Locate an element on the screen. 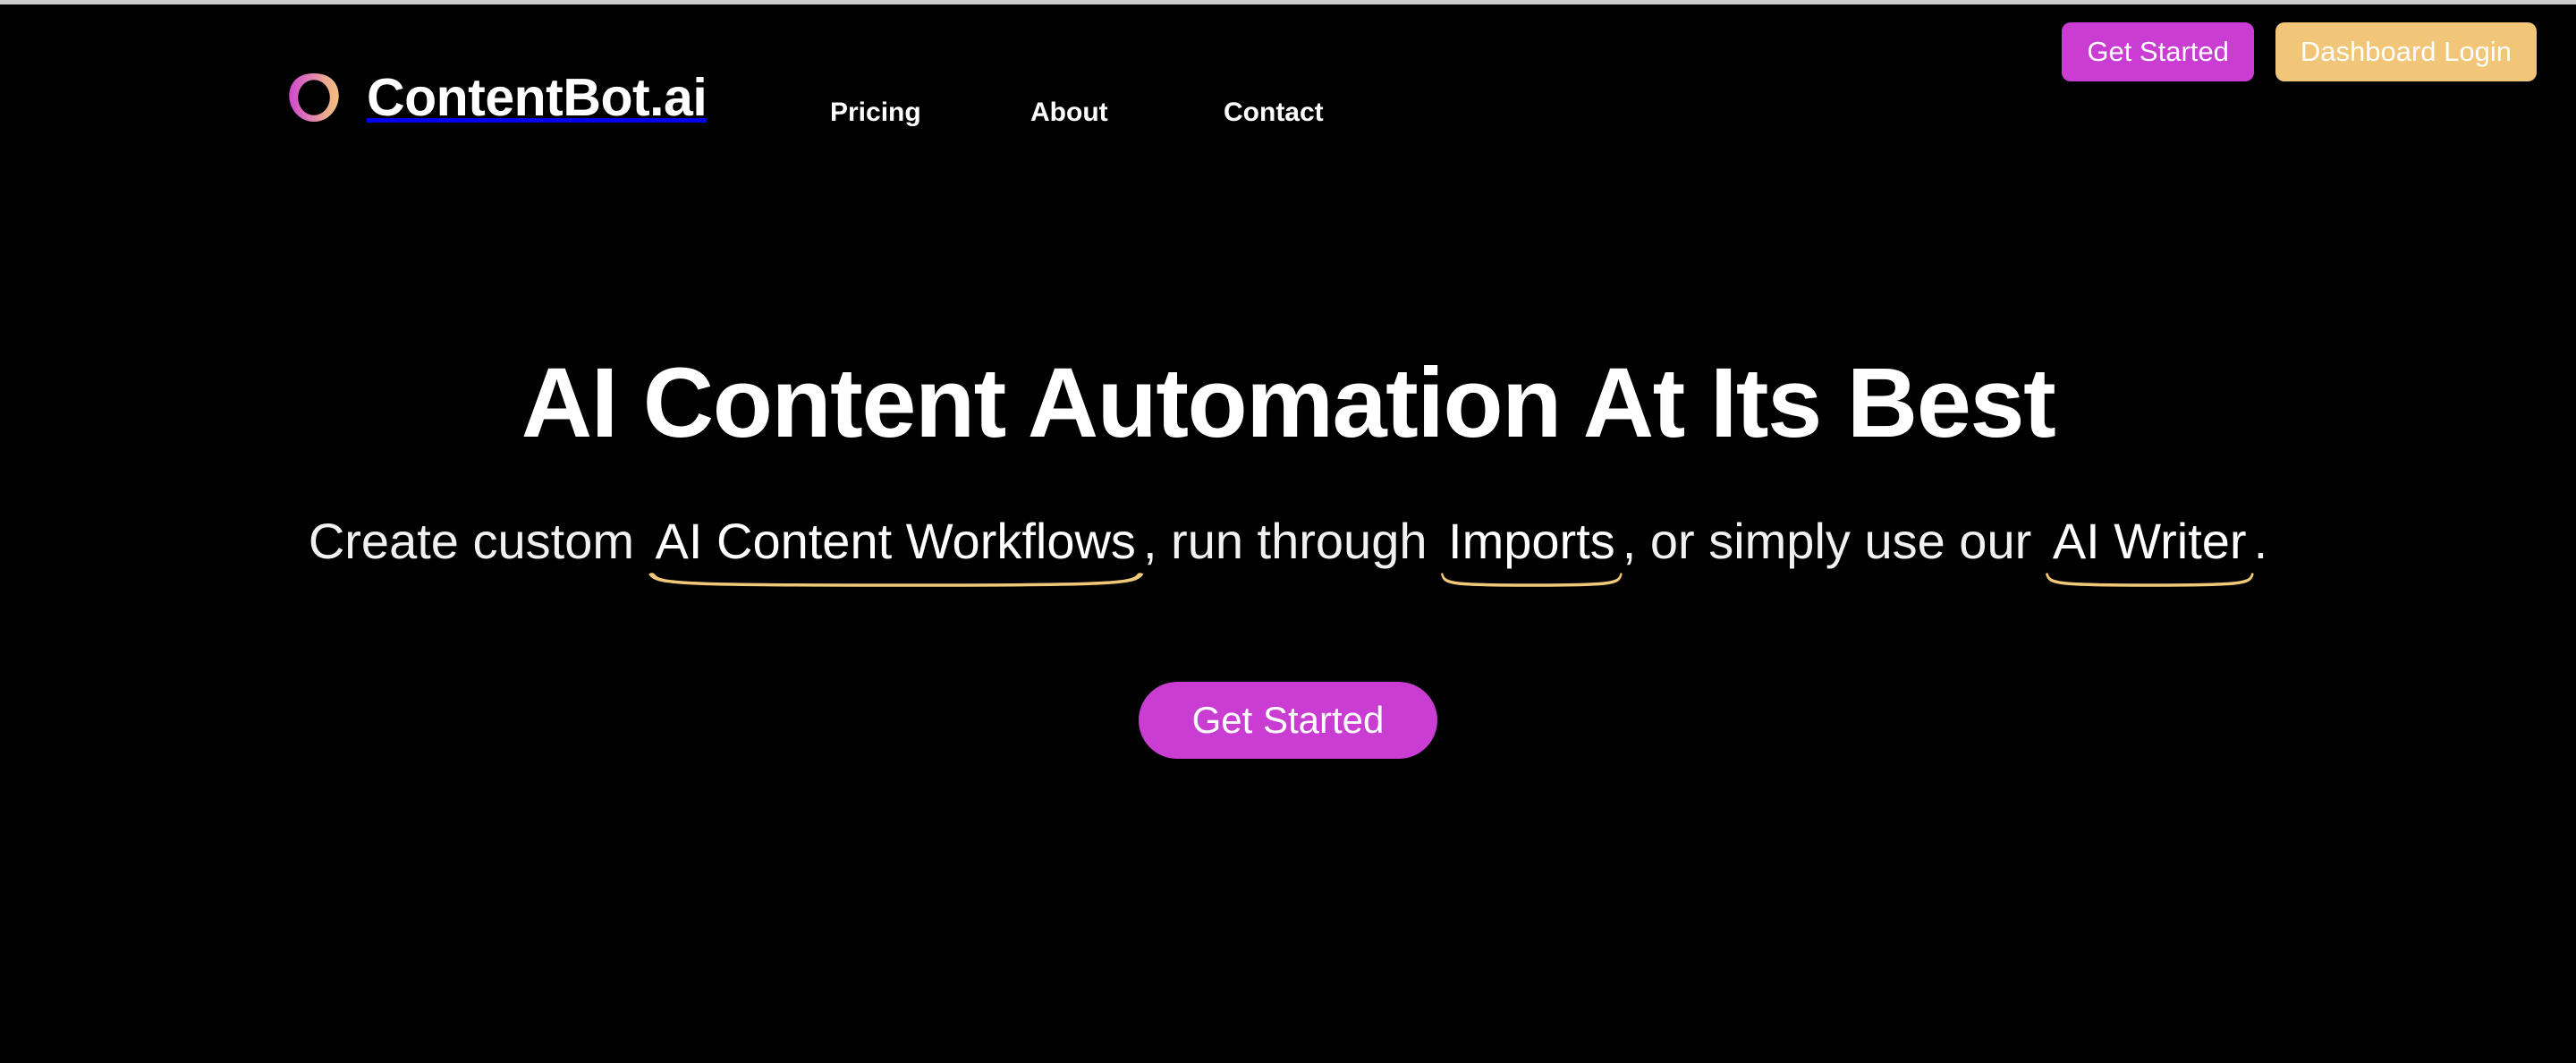  hero-link-ai-content-workflows: AI Content Workflows is located at coordinates (895, 548).